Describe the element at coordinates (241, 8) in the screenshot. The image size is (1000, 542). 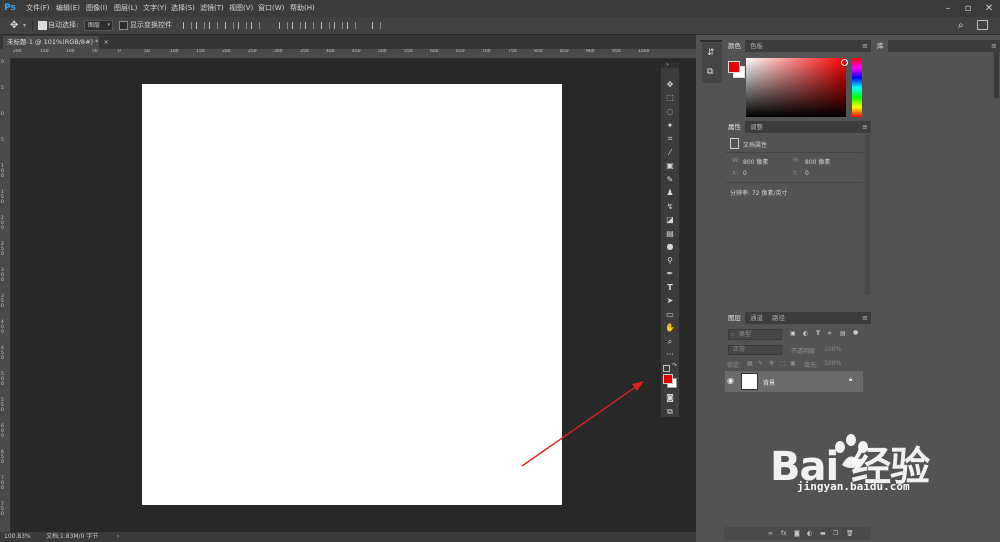
I see `menu-view: 视图(V)` at that location.